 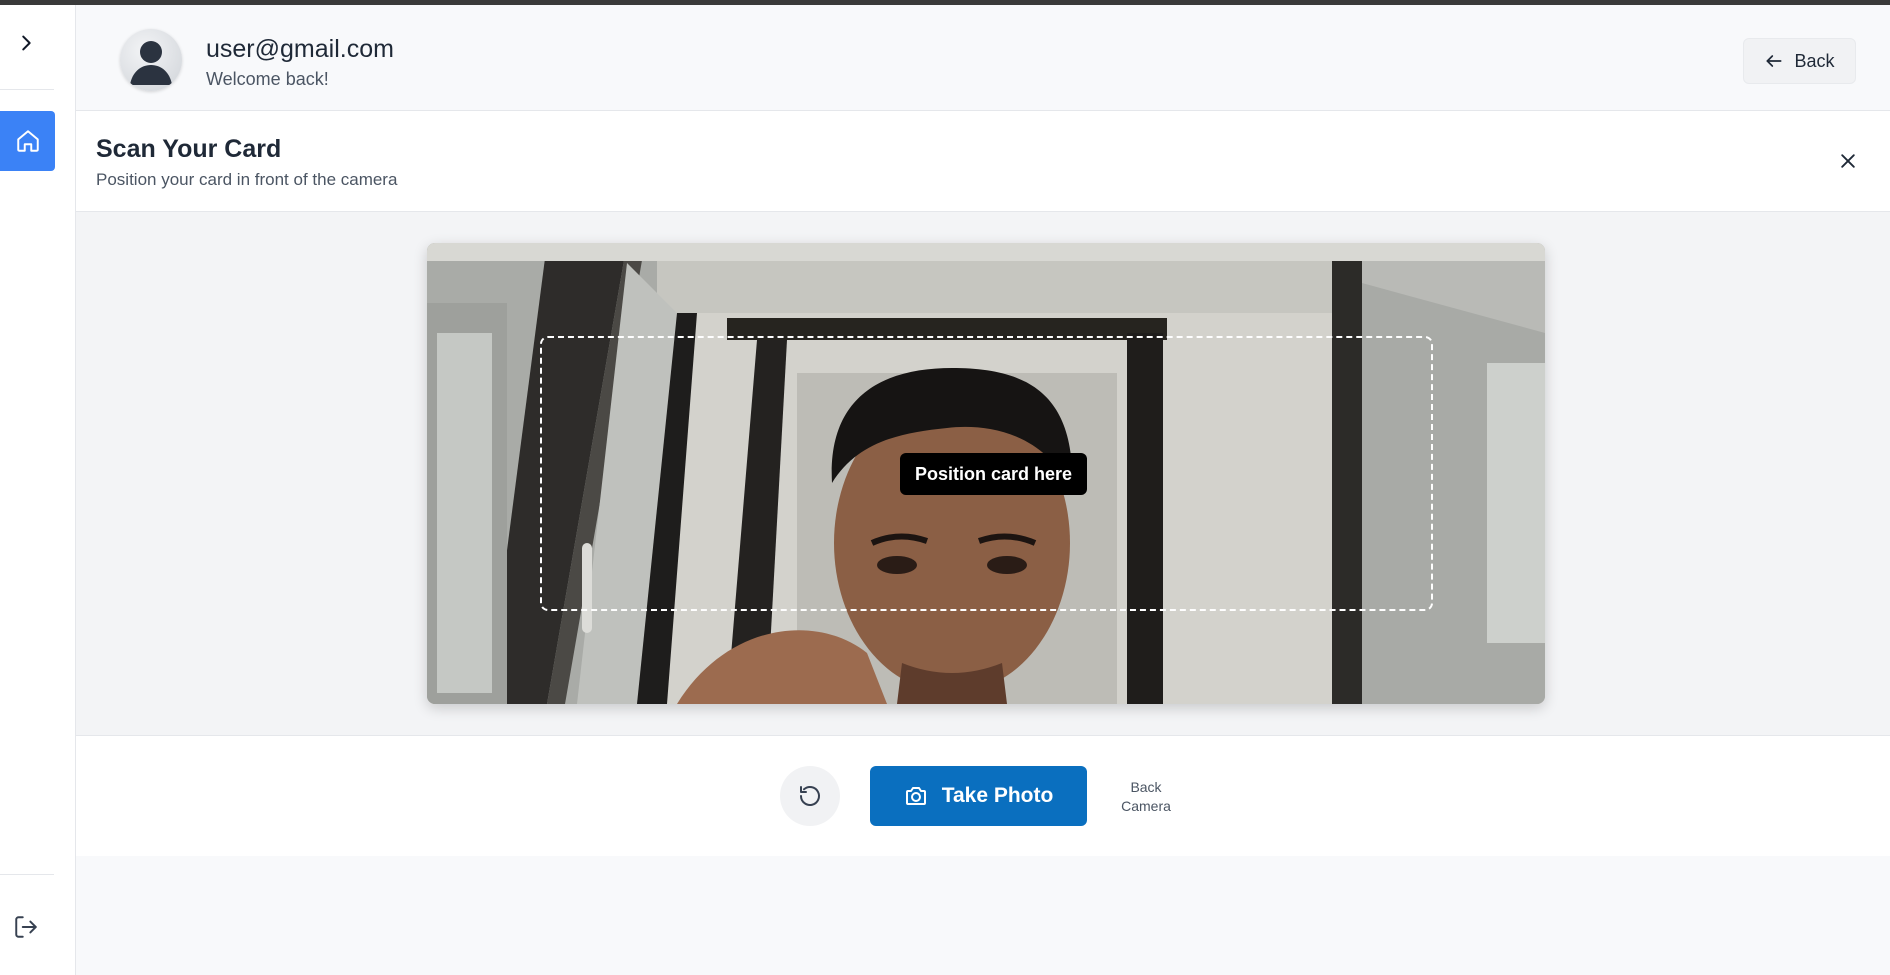 What do you see at coordinates (151, 63) in the screenshot?
I see `user-avatar-icon` at bounding box center [151, 63].